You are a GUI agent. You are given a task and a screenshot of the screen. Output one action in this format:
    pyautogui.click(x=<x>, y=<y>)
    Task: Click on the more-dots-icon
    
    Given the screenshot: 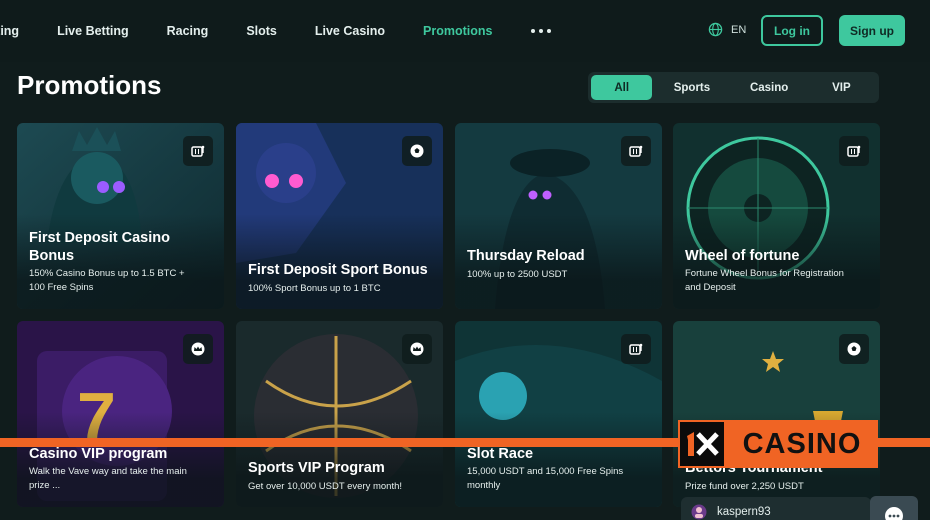 What is the action you would take?
    pyautogui.click(x=540, y=31)
    